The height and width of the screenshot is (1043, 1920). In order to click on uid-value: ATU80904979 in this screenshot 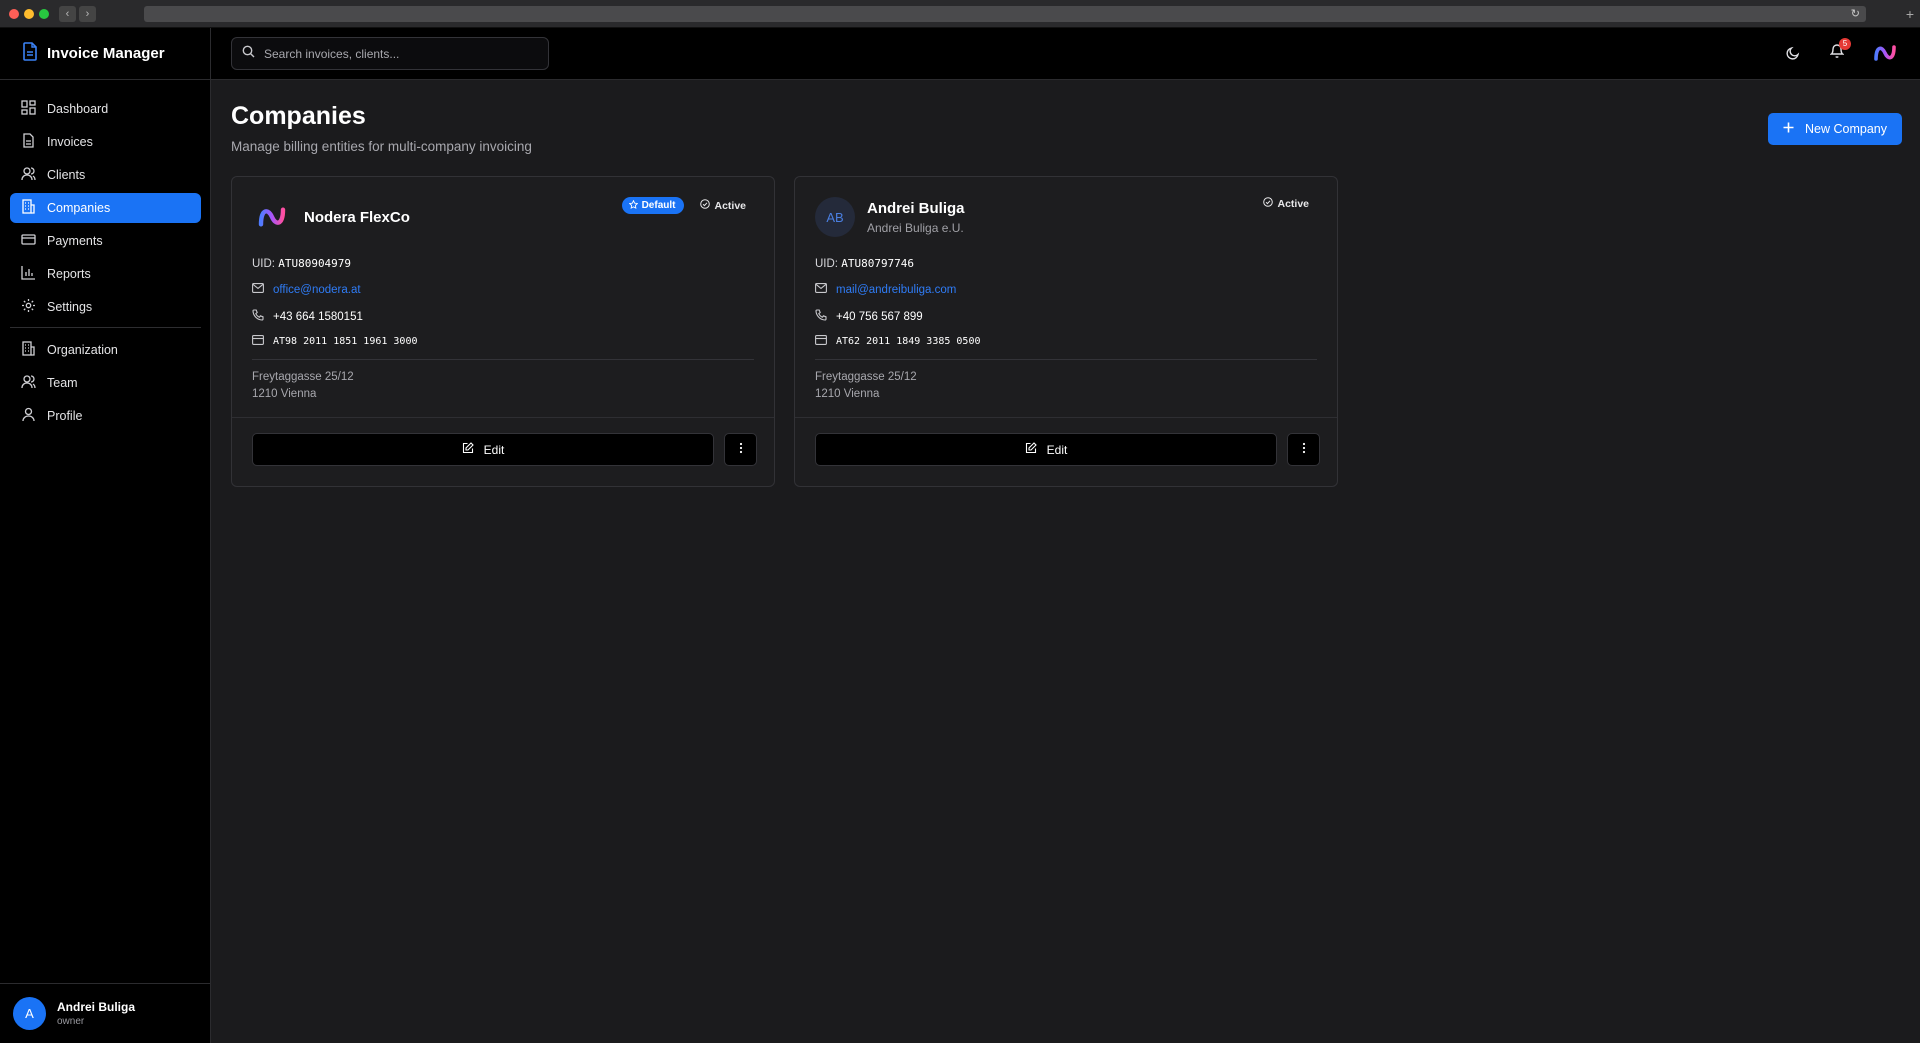, I will do `click(315, 263)`.